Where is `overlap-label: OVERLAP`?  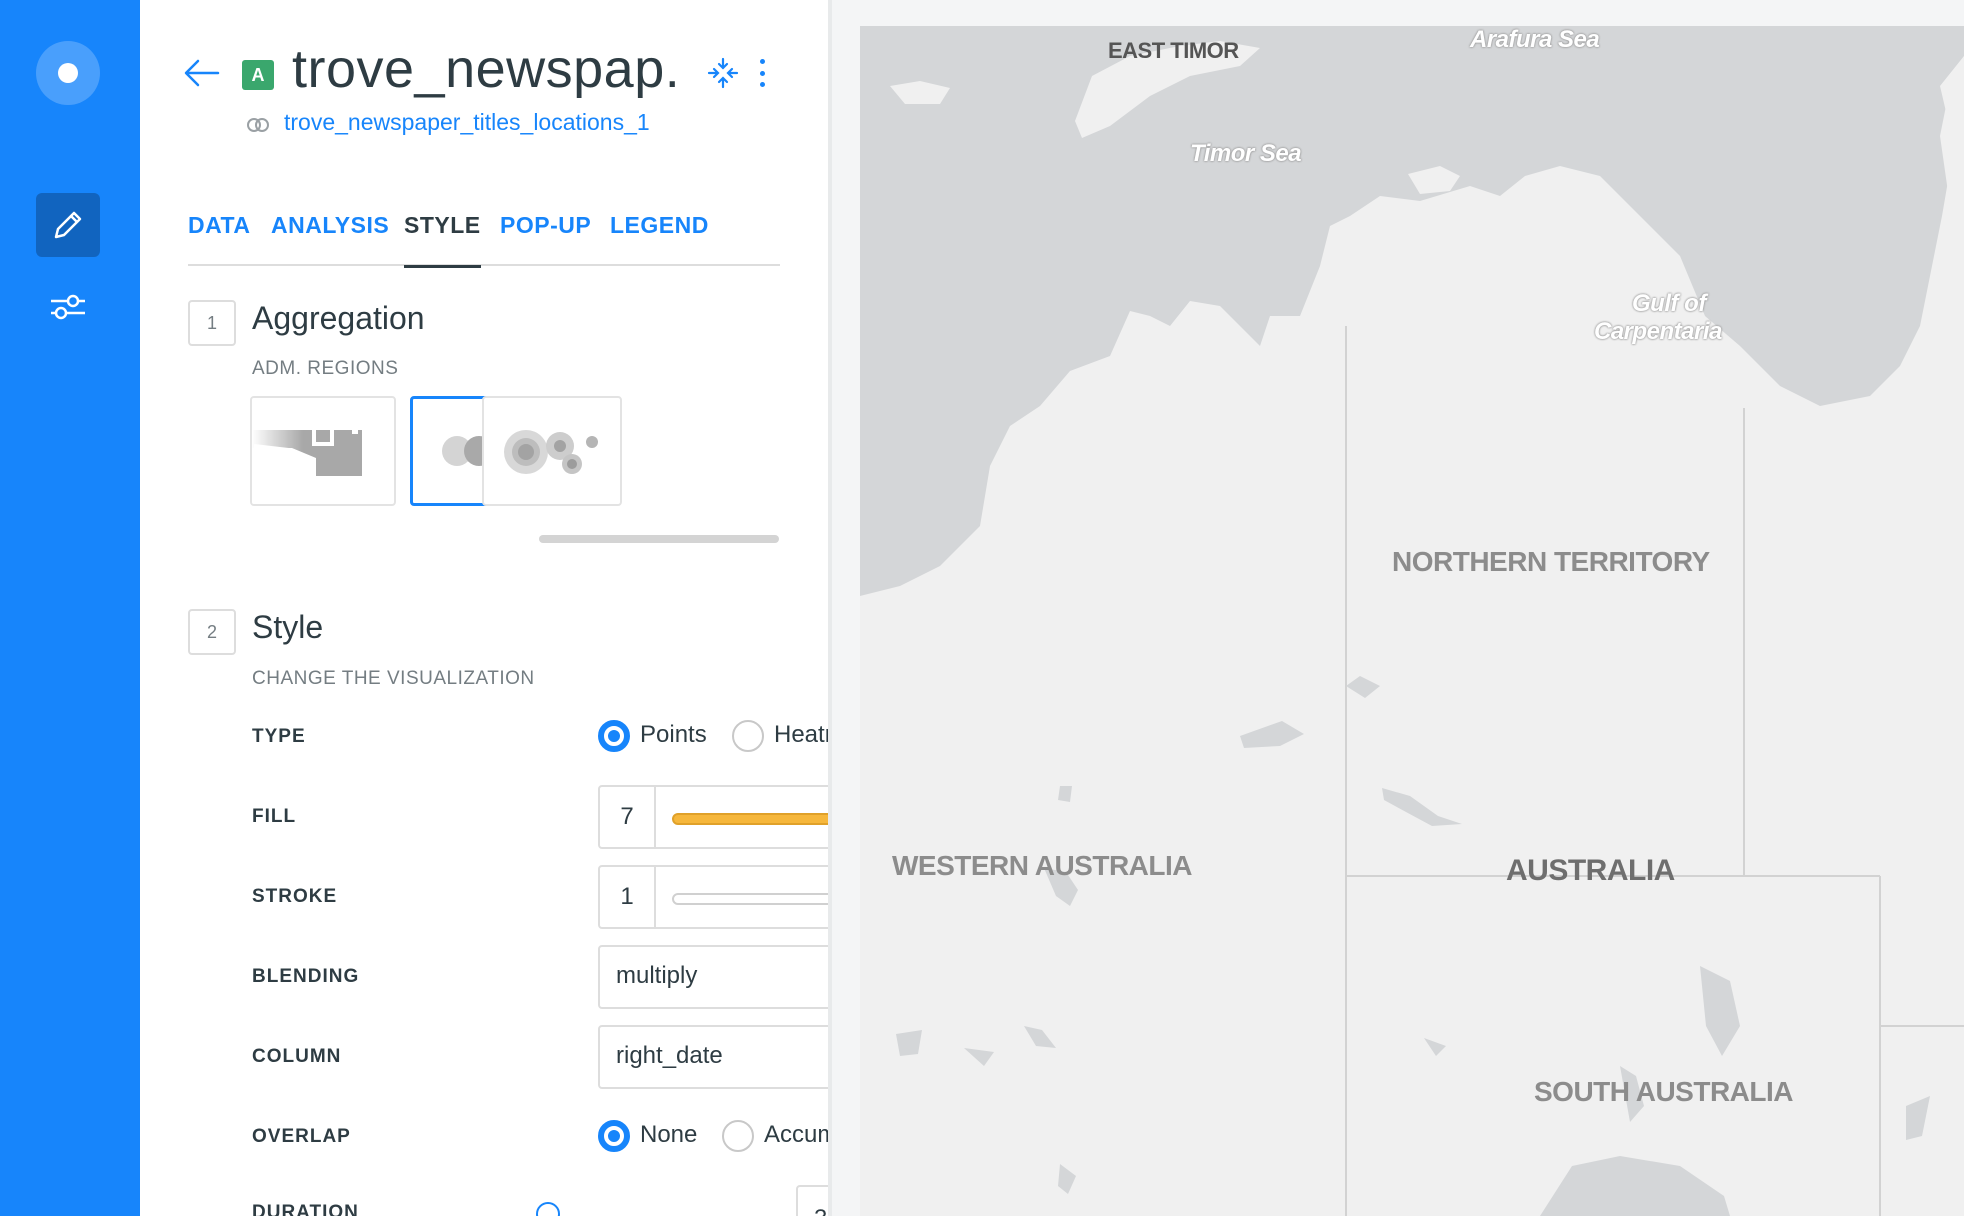
overlap-label: OVERLAP is located at coordinates (301, 1136).